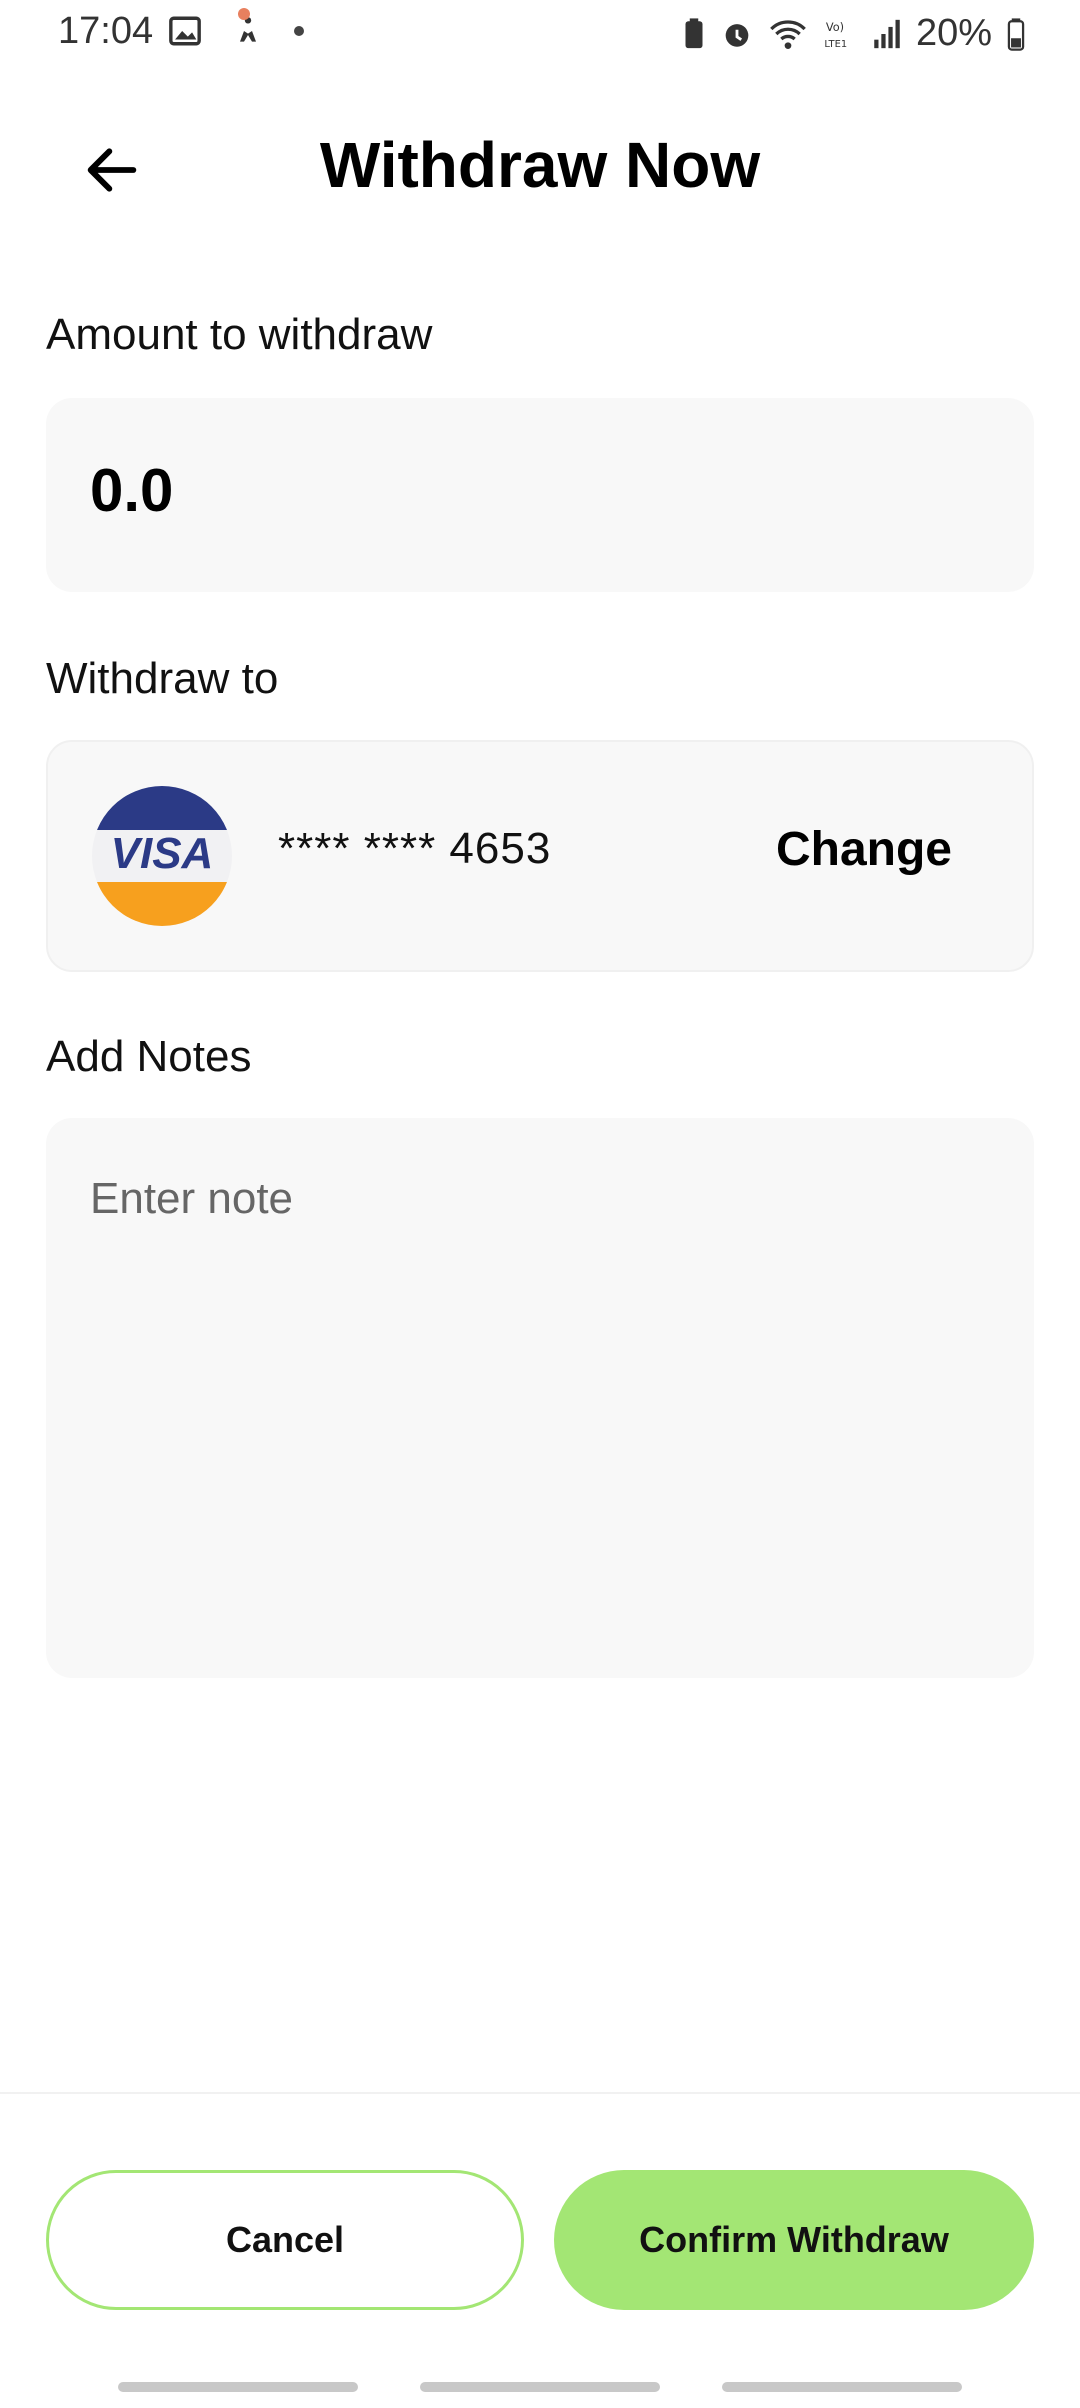 This screenshot has height=2408, width=1080. I want to click on status-time: 17:04, so click(106, 31).